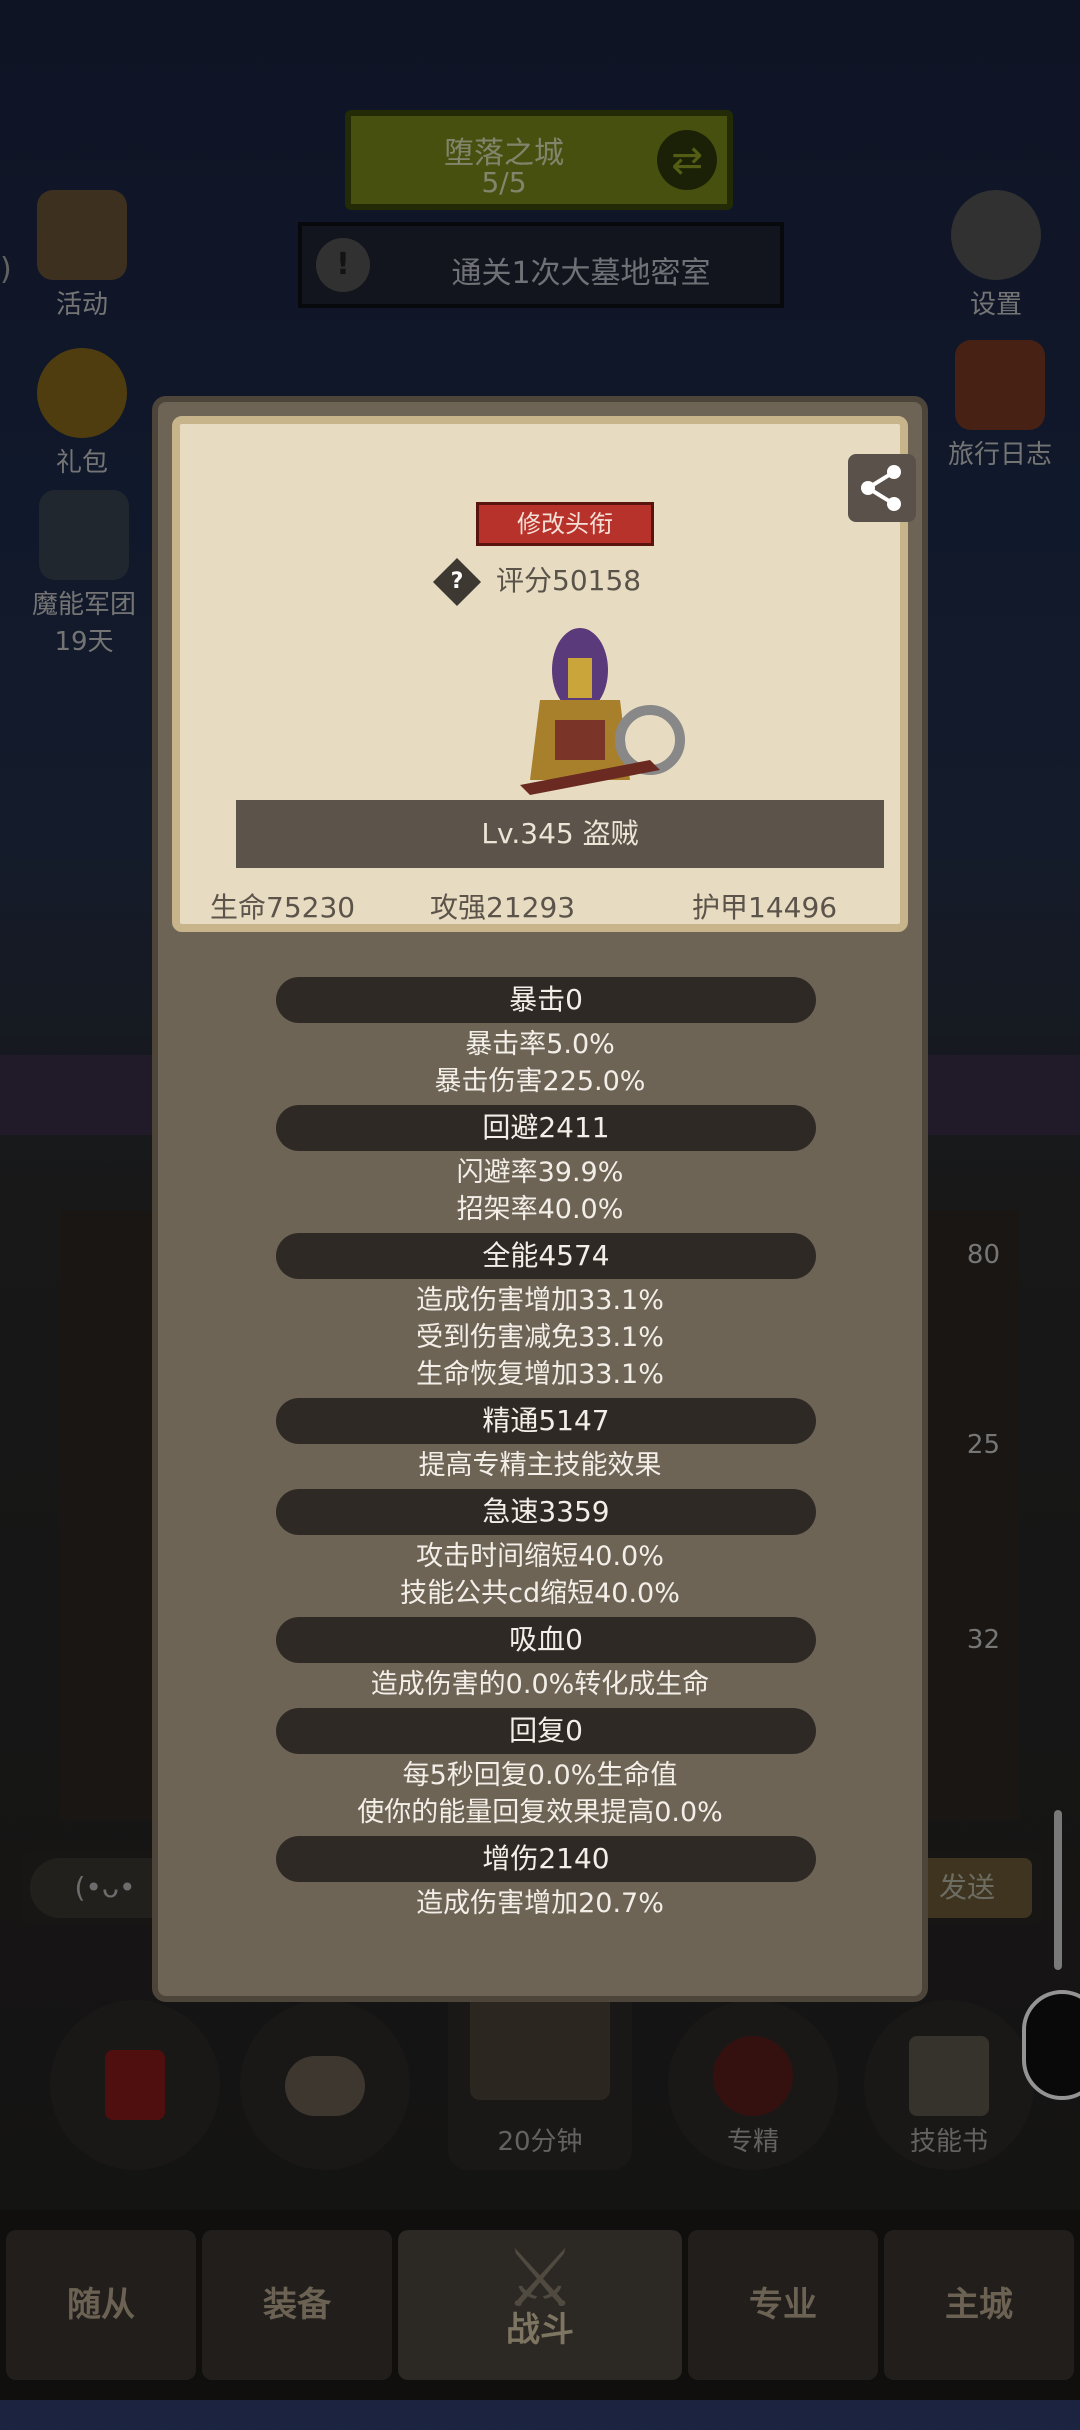  Describe the element at coordinates (949, 2076) in the screenshot. I see `skill-book-icon` at that location.